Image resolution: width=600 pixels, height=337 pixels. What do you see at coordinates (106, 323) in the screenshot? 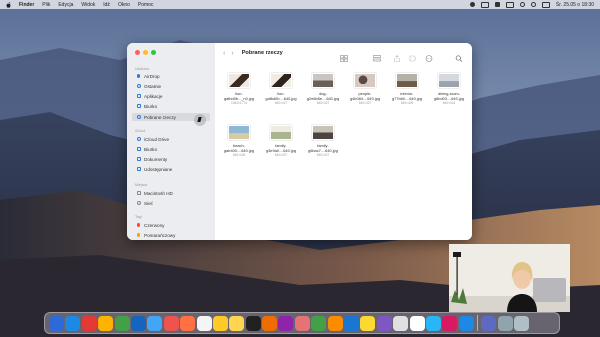
I see `dock-chrome-icon` at bounding box center [106, 323].